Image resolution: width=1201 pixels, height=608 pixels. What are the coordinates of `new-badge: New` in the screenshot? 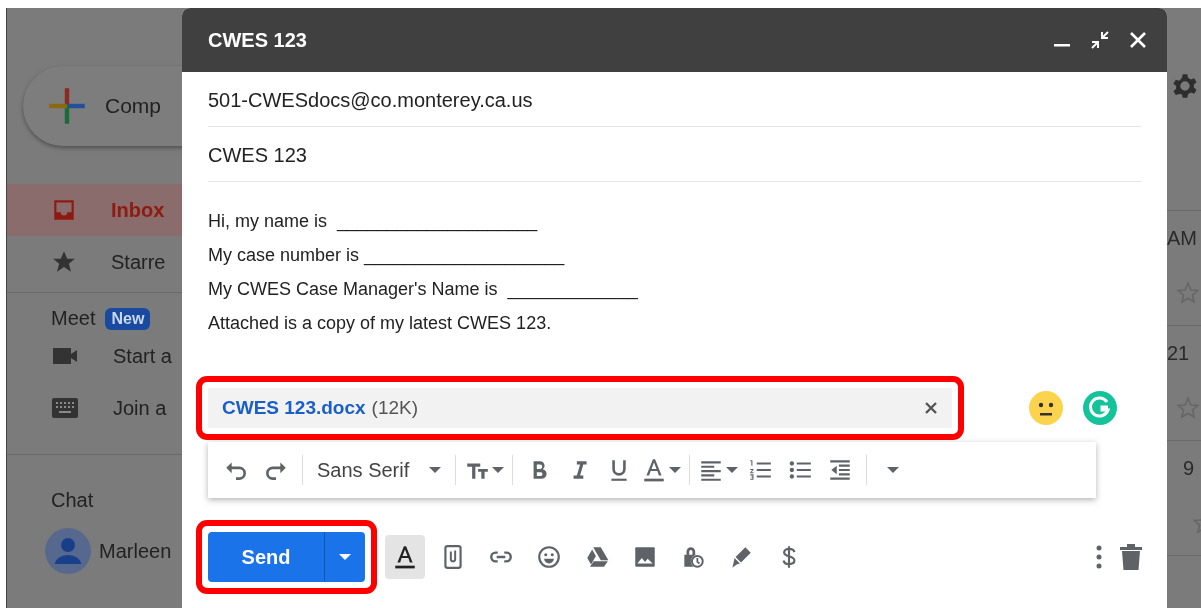 It's located at (128, 318).